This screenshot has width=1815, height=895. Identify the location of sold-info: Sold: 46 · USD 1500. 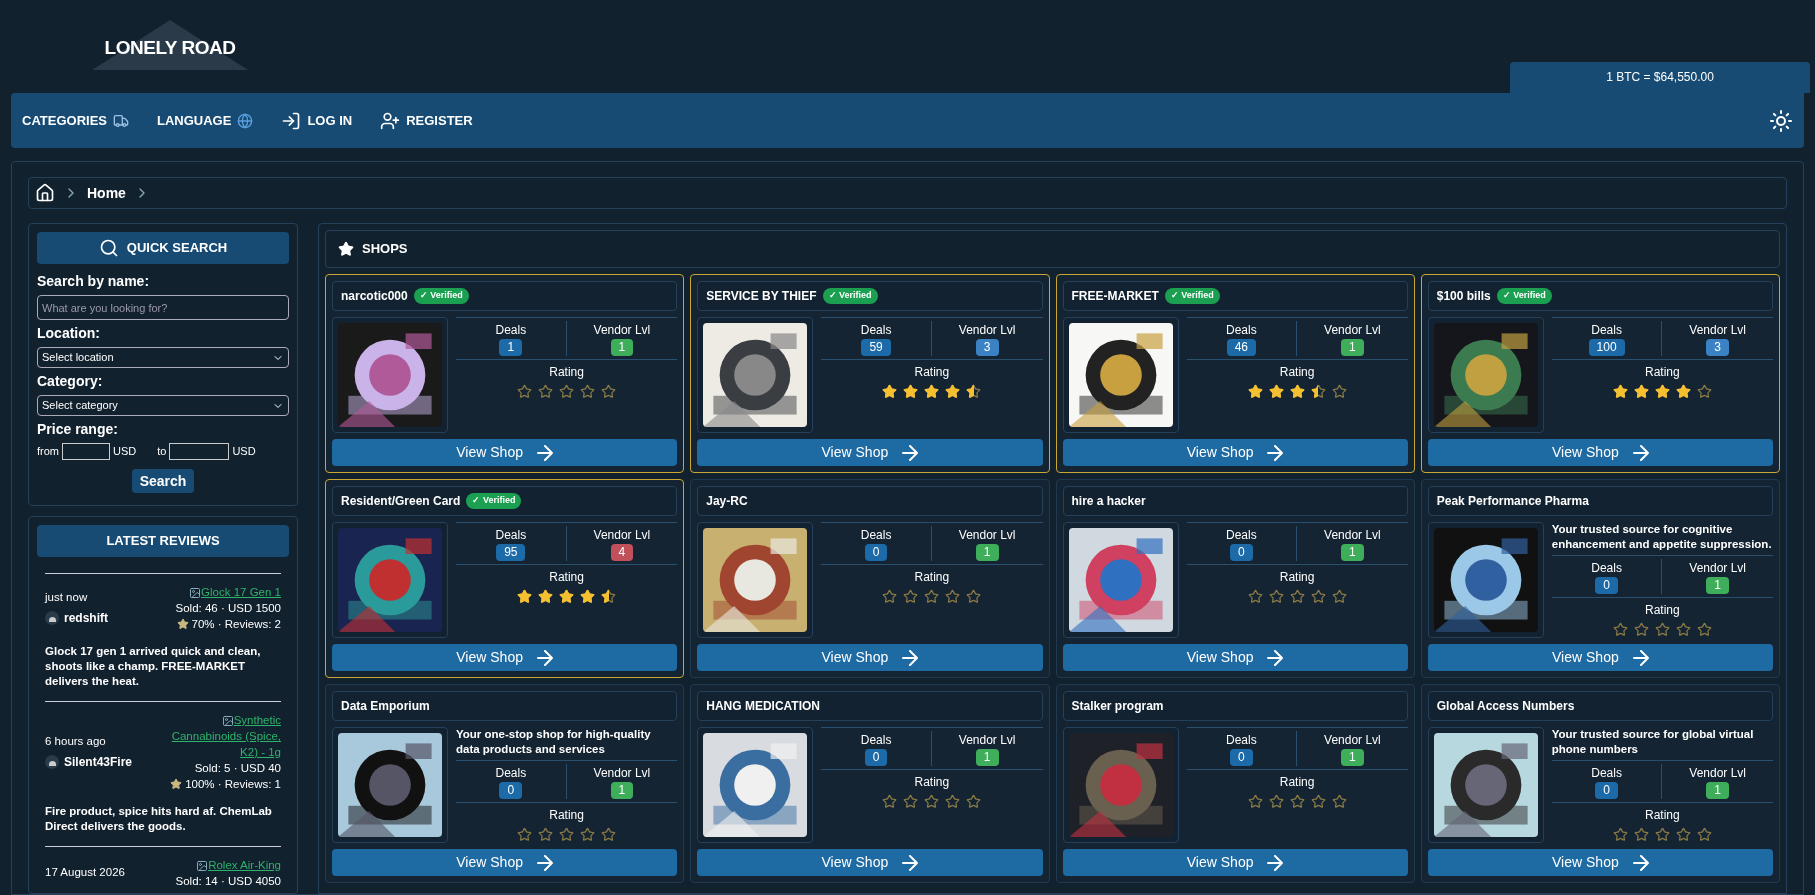
(228, 608).